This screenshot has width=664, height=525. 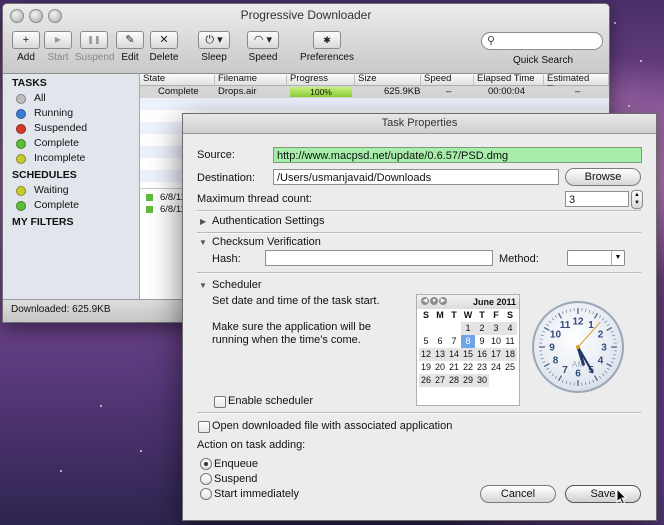 I want to click on sidebar-item-incomplete: Incomplete, so click(x=71, y=158).